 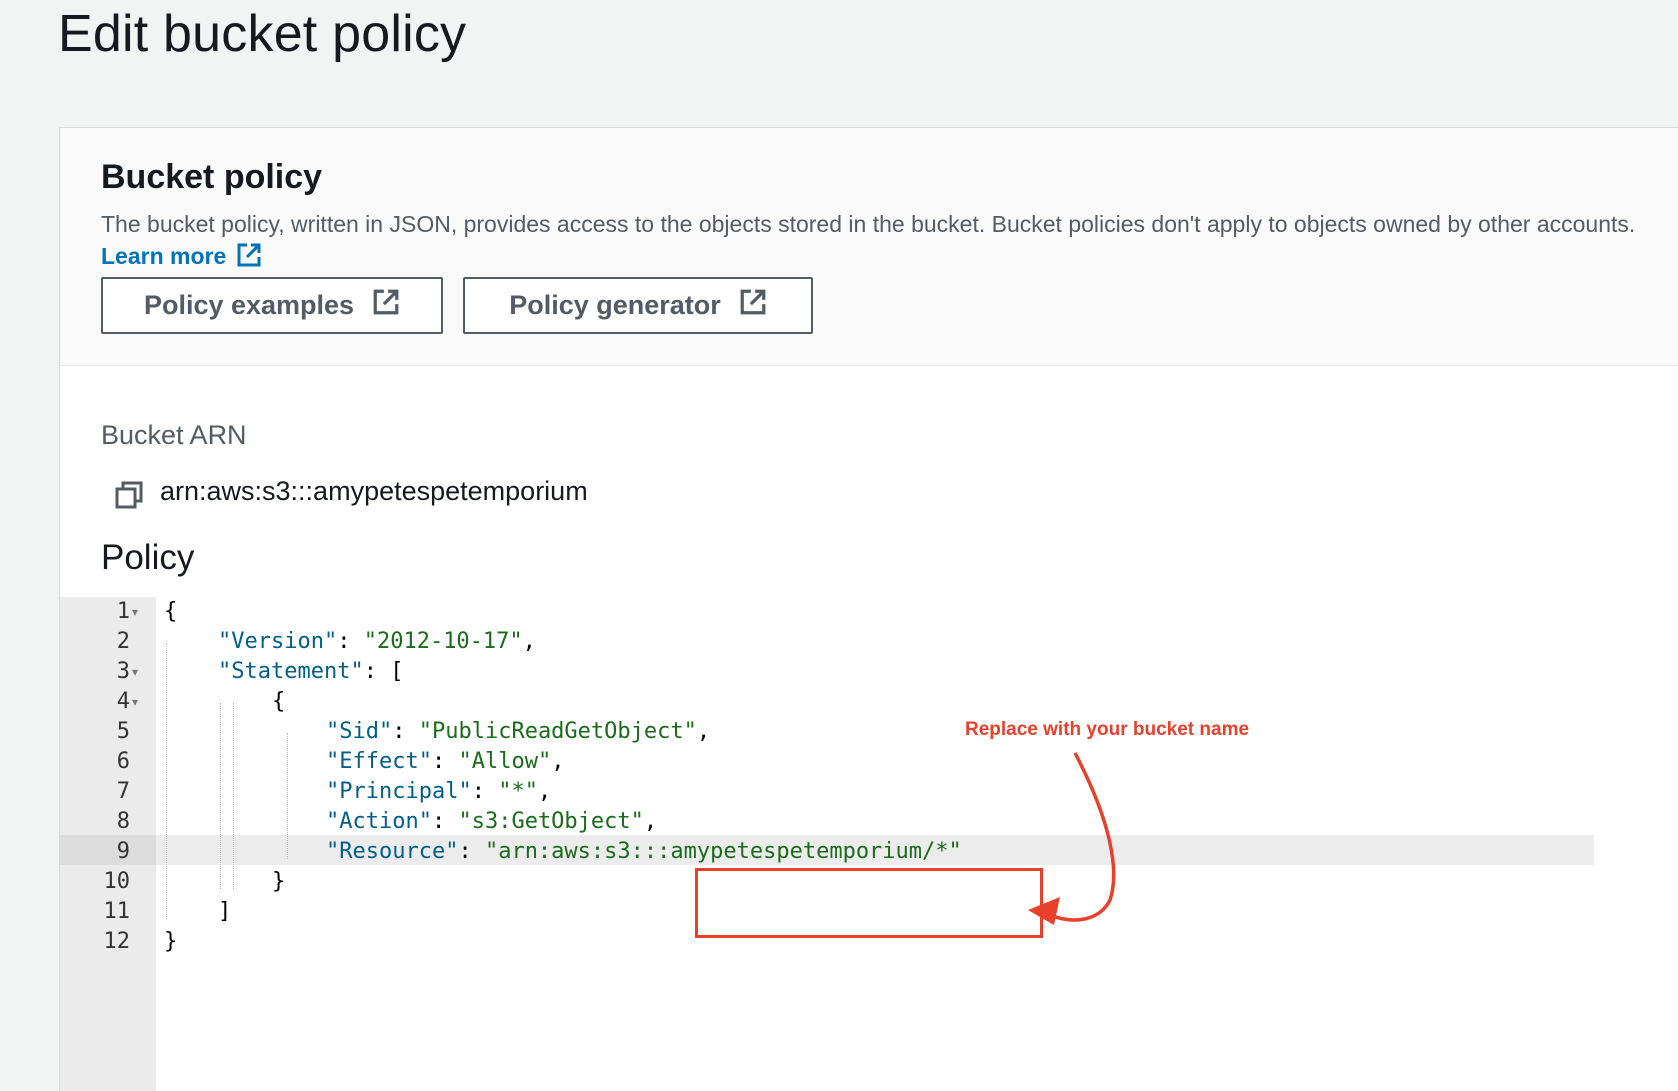 I want to click on code-line: ], so click(x=224, y=912).